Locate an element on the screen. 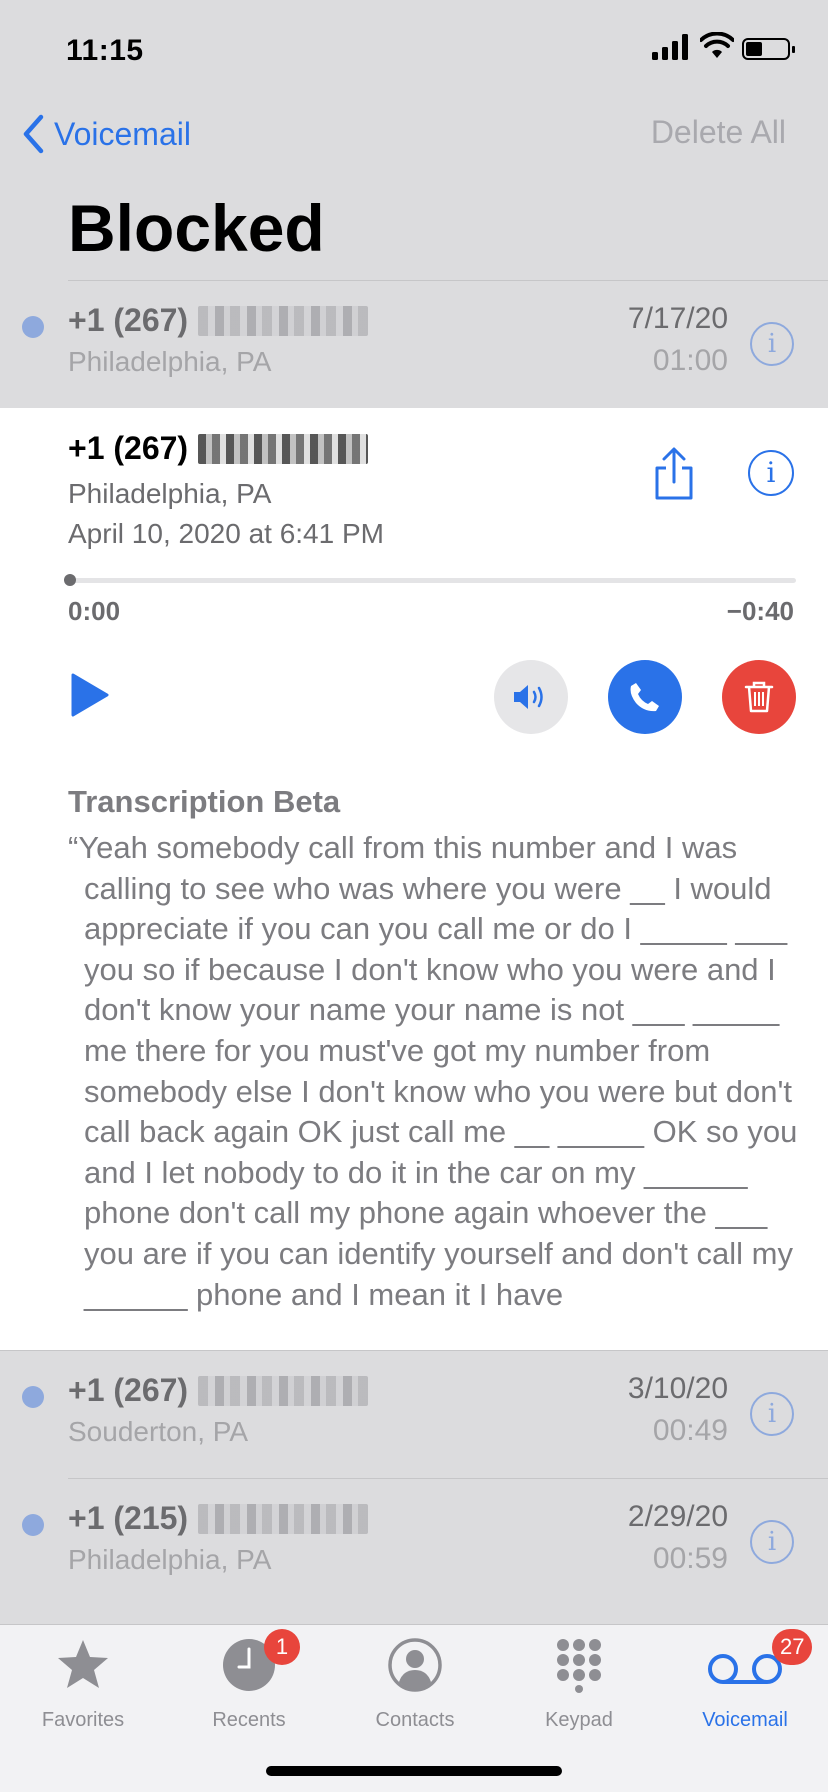 The image size is (828, 1792). remaining-time: −0:40 is located at coordinates (760, 611).